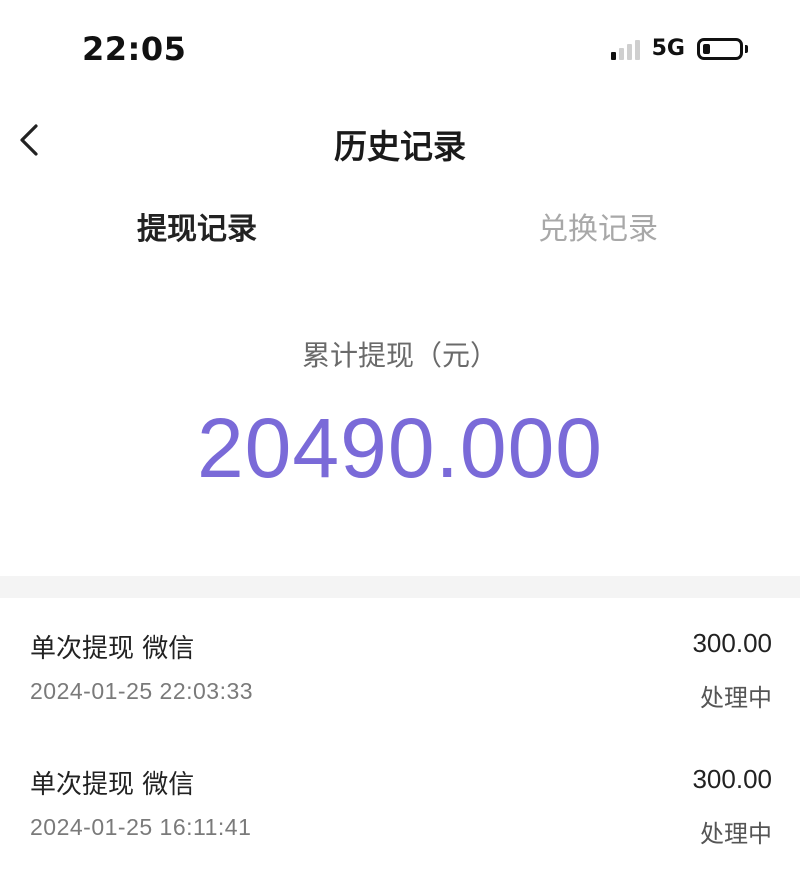  I want to click on nav-bar: 历史记录, so click(400, 142).